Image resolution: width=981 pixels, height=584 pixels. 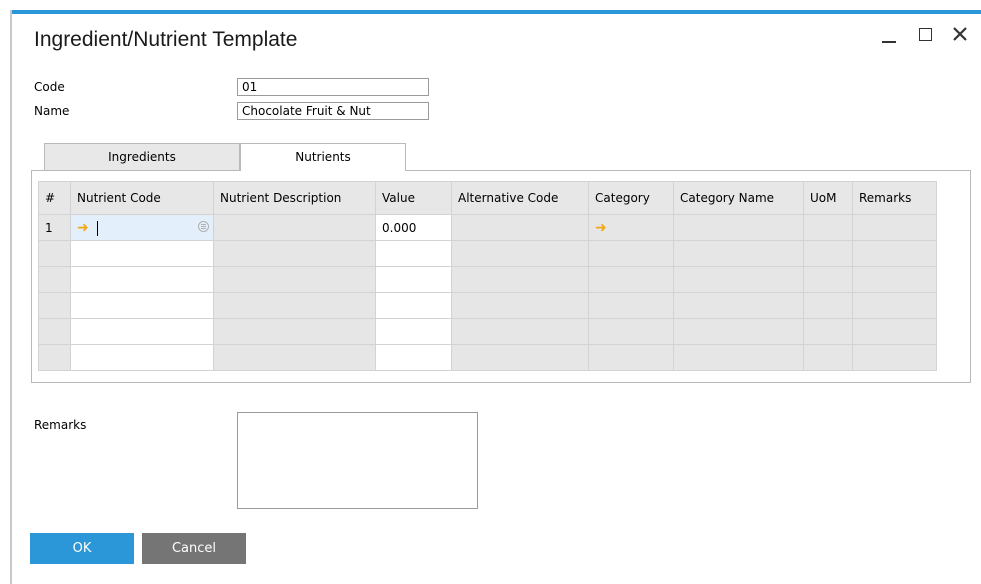 What do you see at coordinates (142, 227) in the screenshot?
I see `nutrient-code-cell: ➜` at bounding box center [142, 227].